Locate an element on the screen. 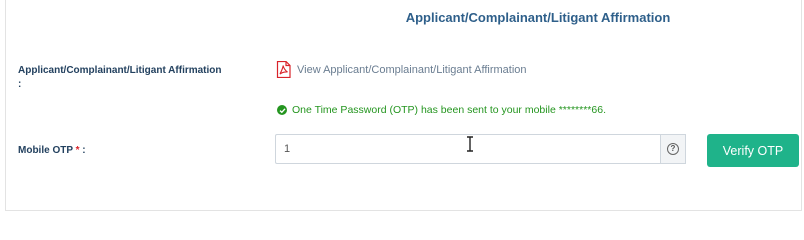 The image size is (804, 240). verify-otp-button: Verify OTP is located at coordinates (753, 150).